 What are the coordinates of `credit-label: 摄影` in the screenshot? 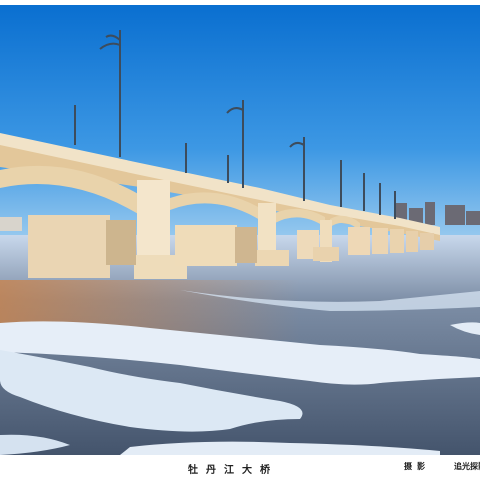 It's located at (417, 466).